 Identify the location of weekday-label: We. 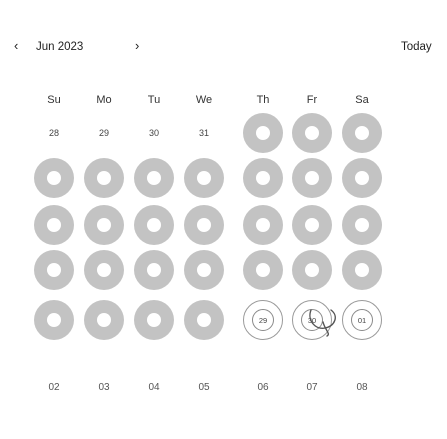
(204, 100).